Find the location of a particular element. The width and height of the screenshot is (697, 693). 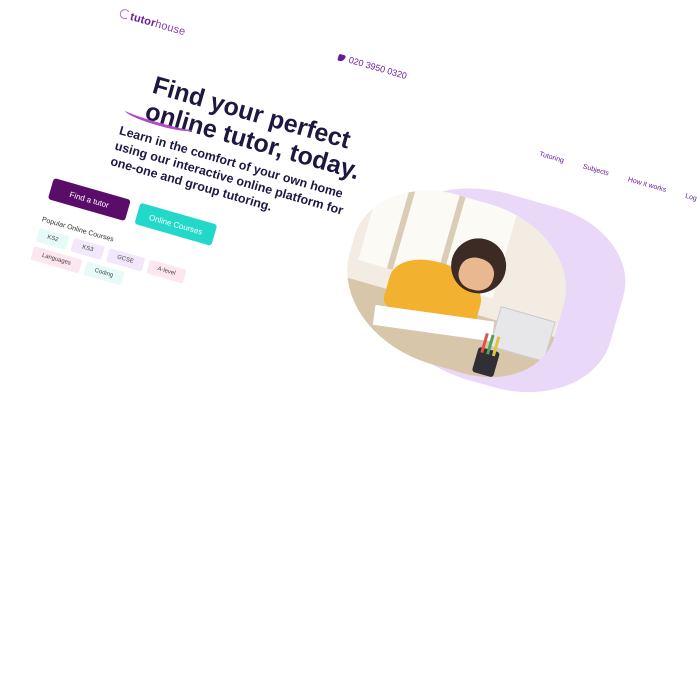

phone-link: 020 3950 0320 is located at coordinates (372, 66).